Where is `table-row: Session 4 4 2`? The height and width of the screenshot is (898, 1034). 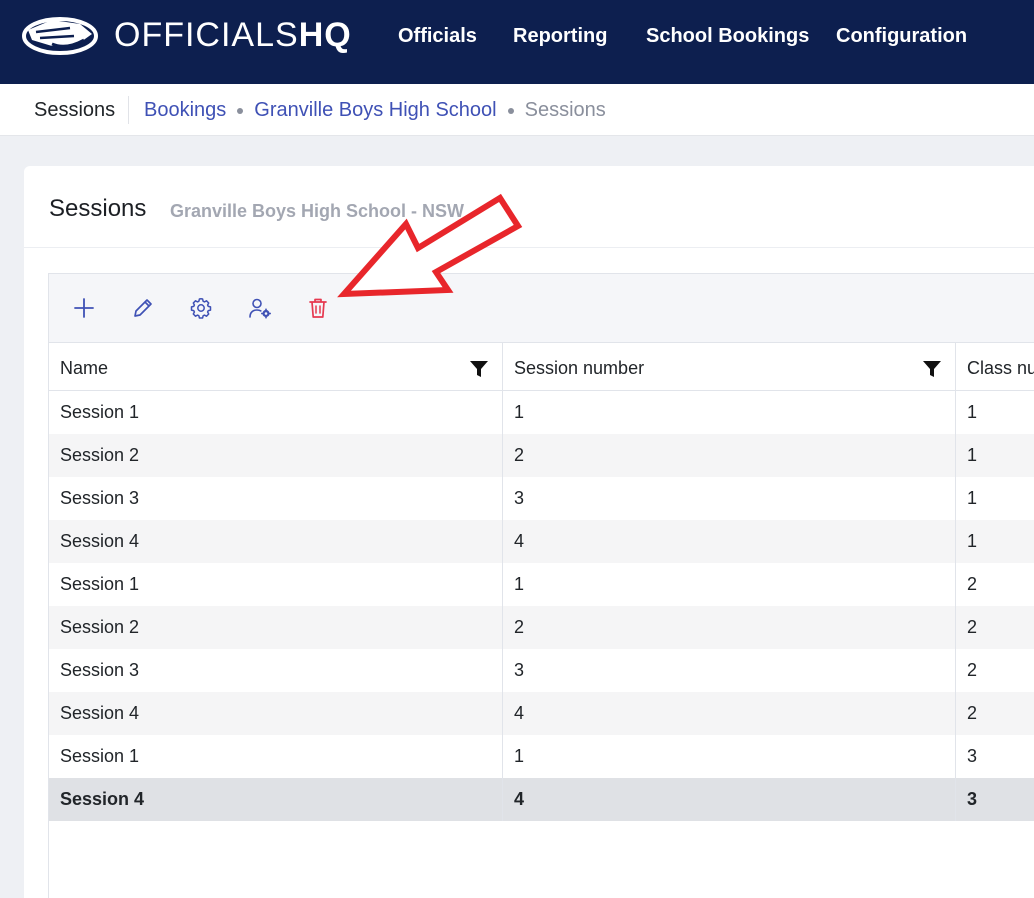 table-row: Session 4 4 2 is located at coordinates (541, 713).